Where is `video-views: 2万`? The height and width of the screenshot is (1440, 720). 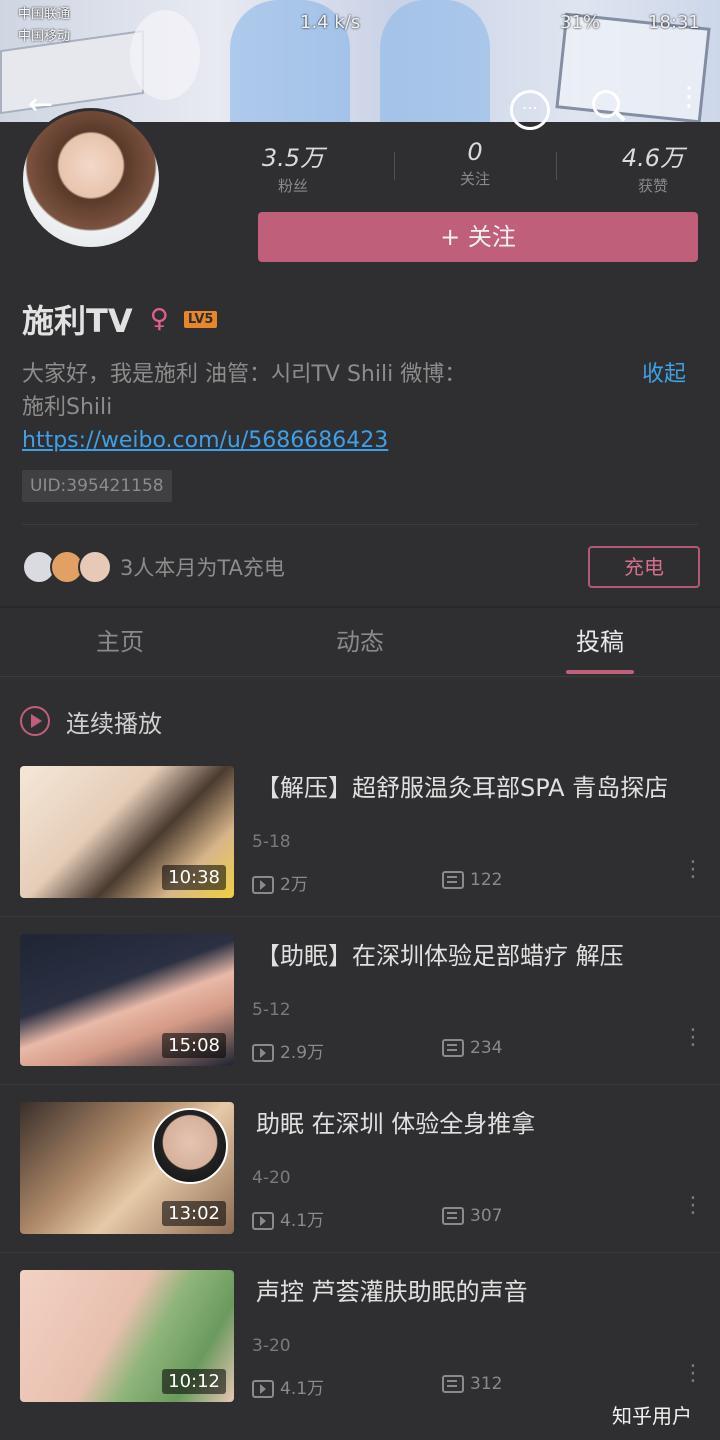 video-views: 2万 is located at coordinates (280, 882).